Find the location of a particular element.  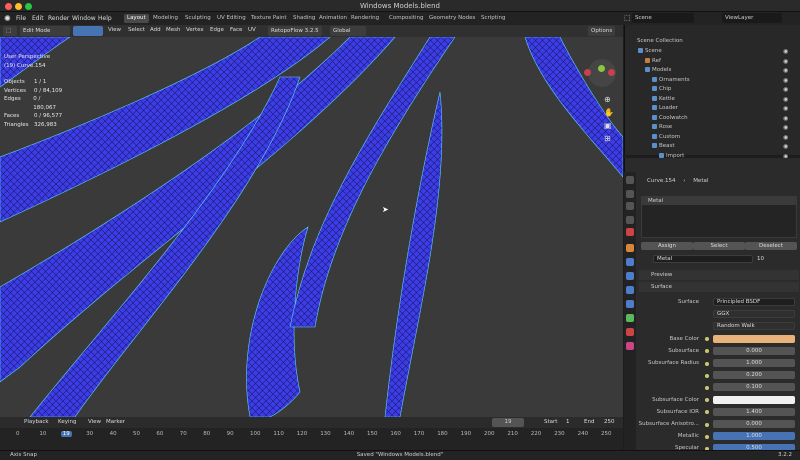

material-name-field: Metal is located at coordinates (703, 259).